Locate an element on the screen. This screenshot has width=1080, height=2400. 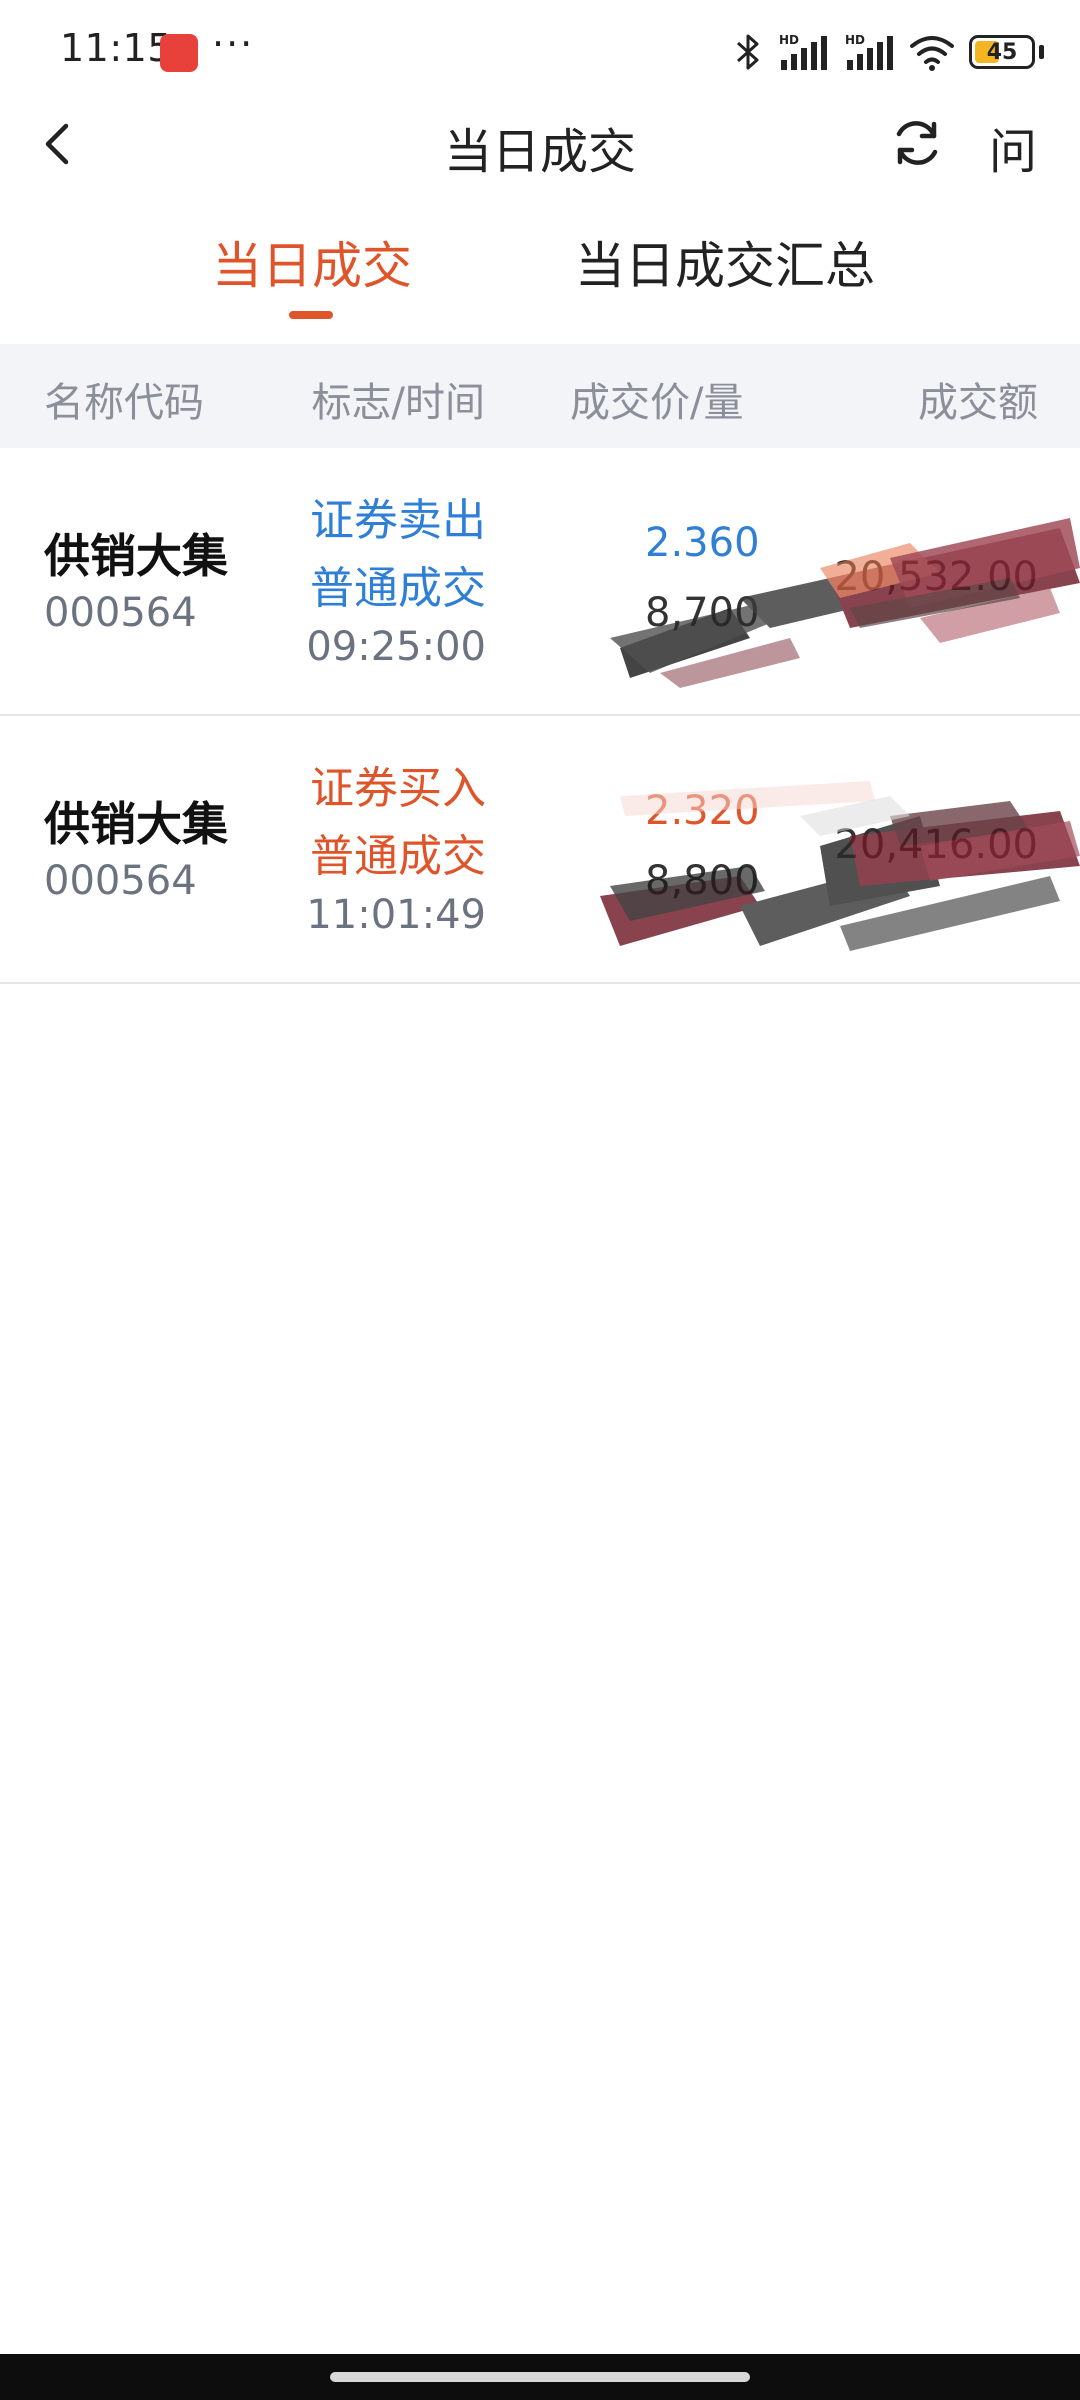
home-indicator is located at coordinates (540, 2377).